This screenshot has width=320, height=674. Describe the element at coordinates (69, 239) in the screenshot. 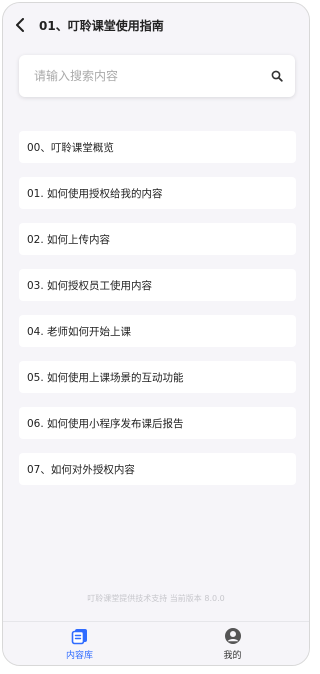

I see `list-item-label: 02. 如何上传内容` at that location.